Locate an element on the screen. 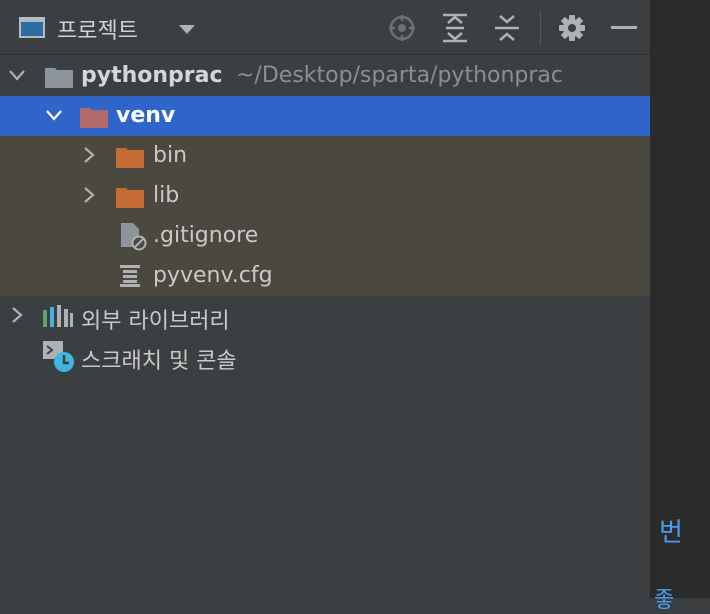  tree-node-external-libraries: 외부 라이브러리 is located at coordinates (325, 316).